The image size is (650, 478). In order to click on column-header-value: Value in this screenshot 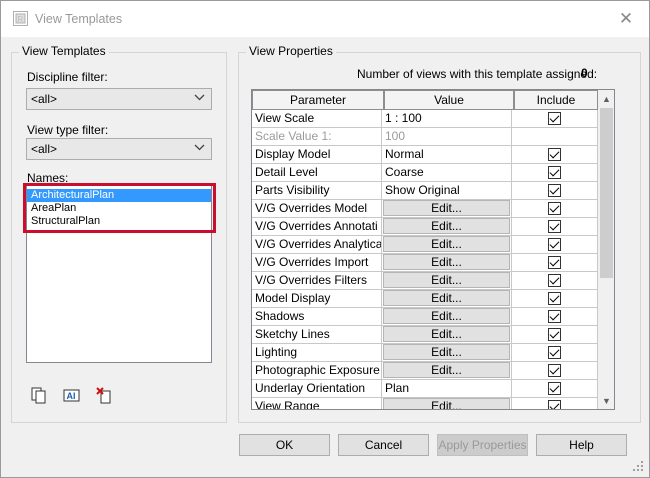, I will do `click(449, 100)`.